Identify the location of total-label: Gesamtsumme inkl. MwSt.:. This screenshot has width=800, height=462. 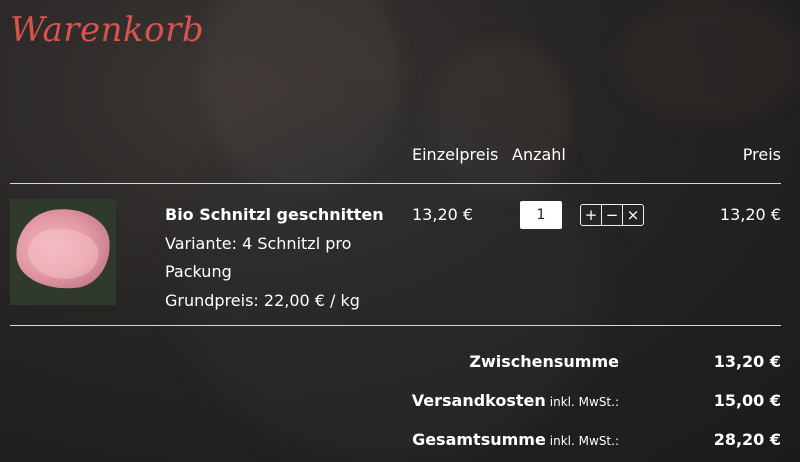
(515, 439).